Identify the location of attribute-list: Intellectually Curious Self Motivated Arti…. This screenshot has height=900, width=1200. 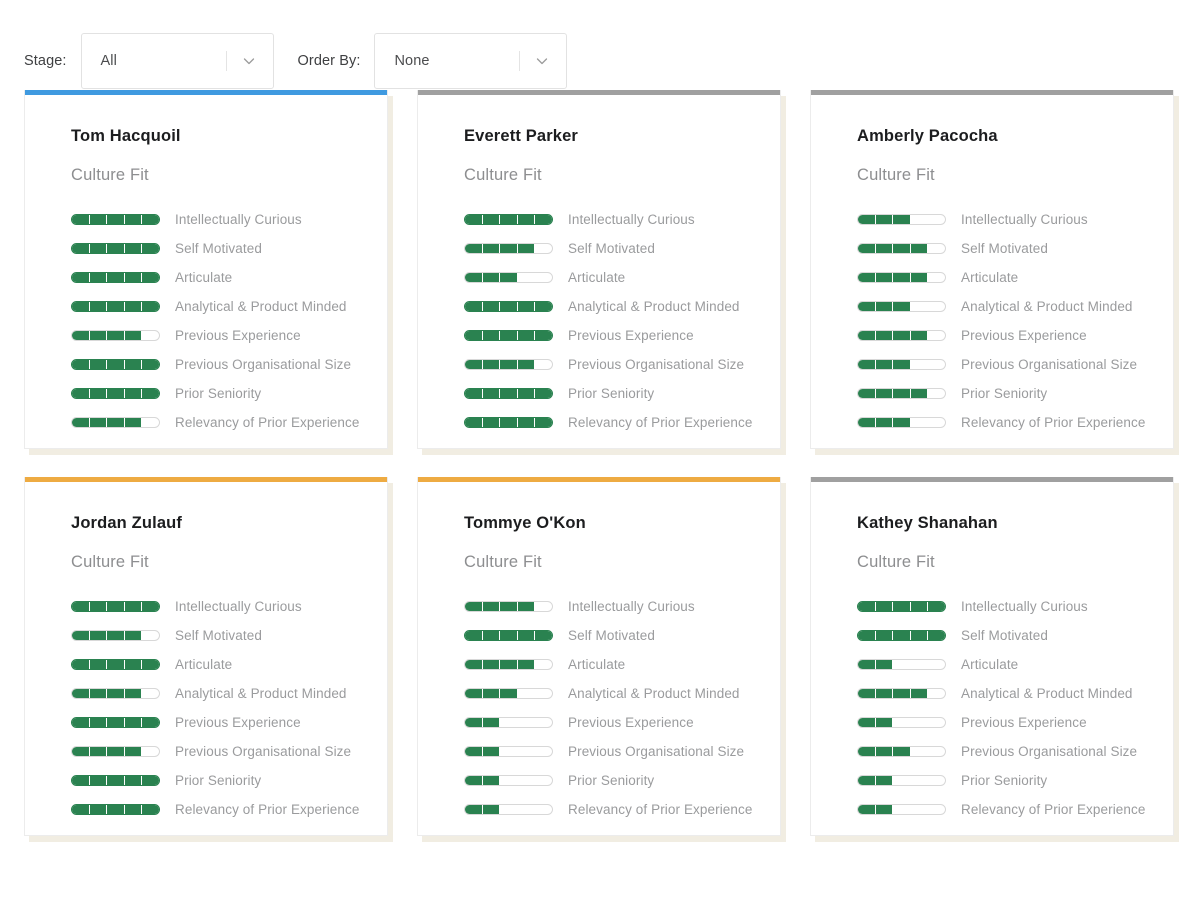
(206, 698).